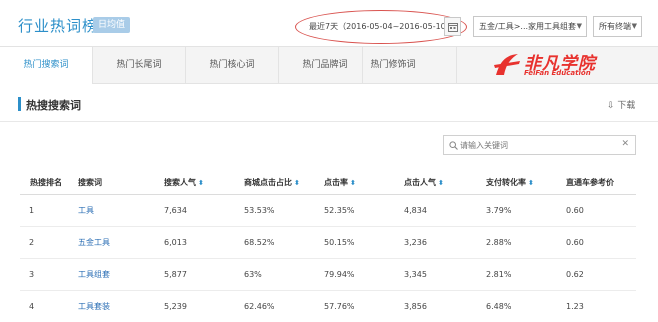 The width and height of the screenshot is (658, 322). Describe the element at coordinates (175, 274) in the screenshot. I see `cell-popularity: 5,877` at that location.